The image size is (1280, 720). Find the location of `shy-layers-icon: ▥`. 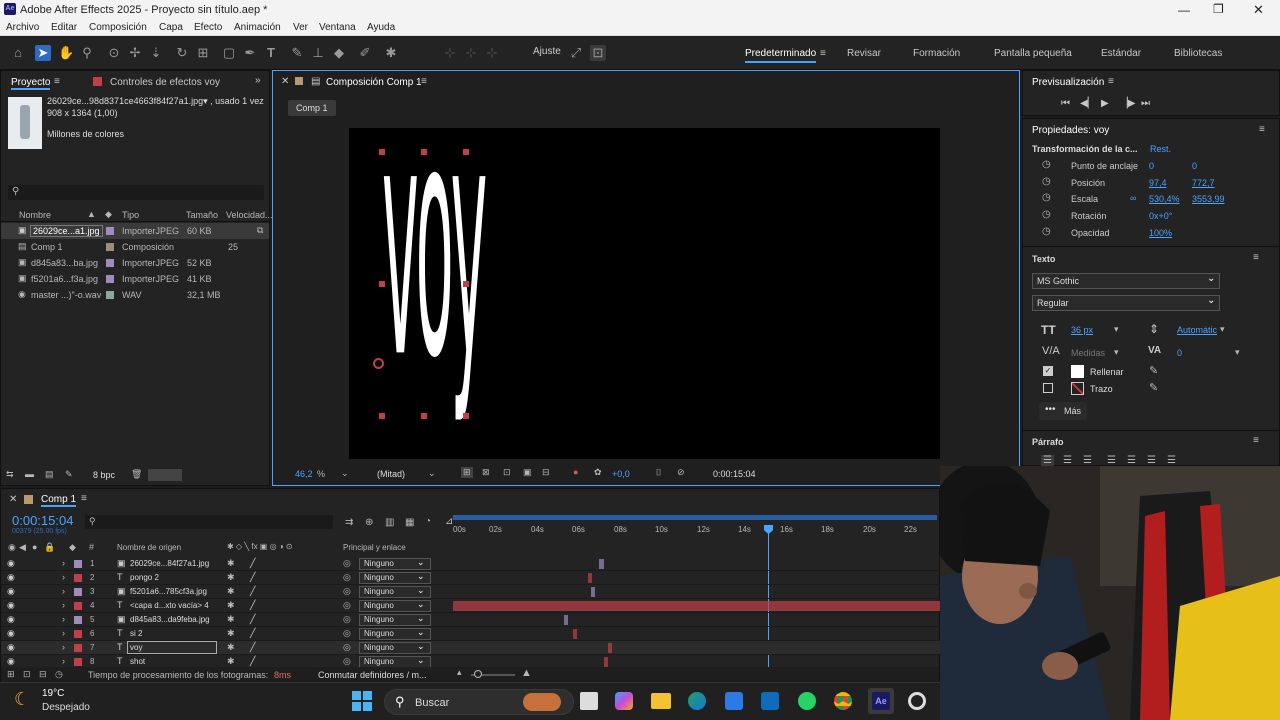

shy-layers-icon: ▥ is located at coordinates (389, 522).